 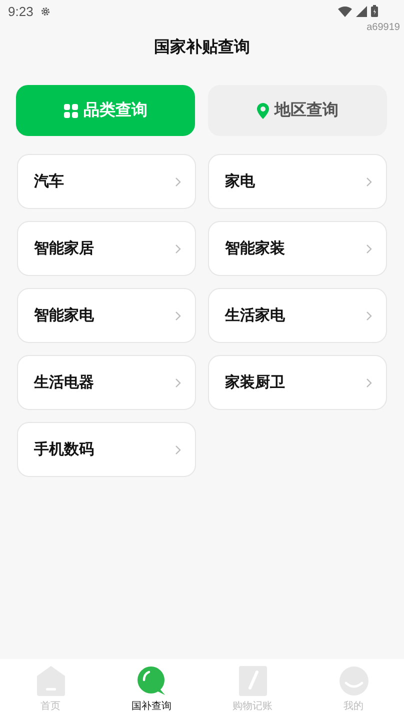 What do you see at coordinates (46, 11) in the screenshot?
I see `settings-icon` at bounding box center [46, 11].